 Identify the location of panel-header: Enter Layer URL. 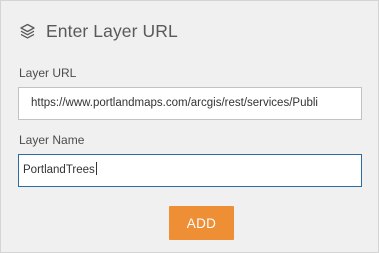
(98, 31).